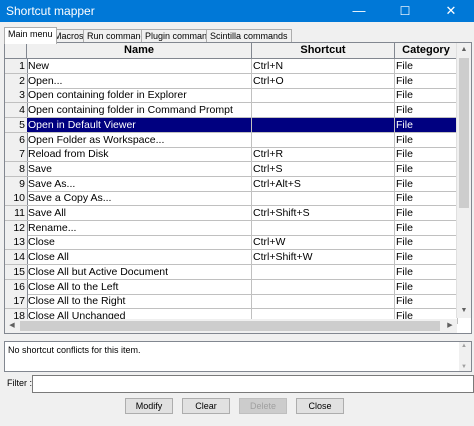 The height and width of the screenshot is (426, 474). What do you see at coordinates (16, 66) in the screenshot?
I see `cell-num: 1` at bounding box center [16, 66].